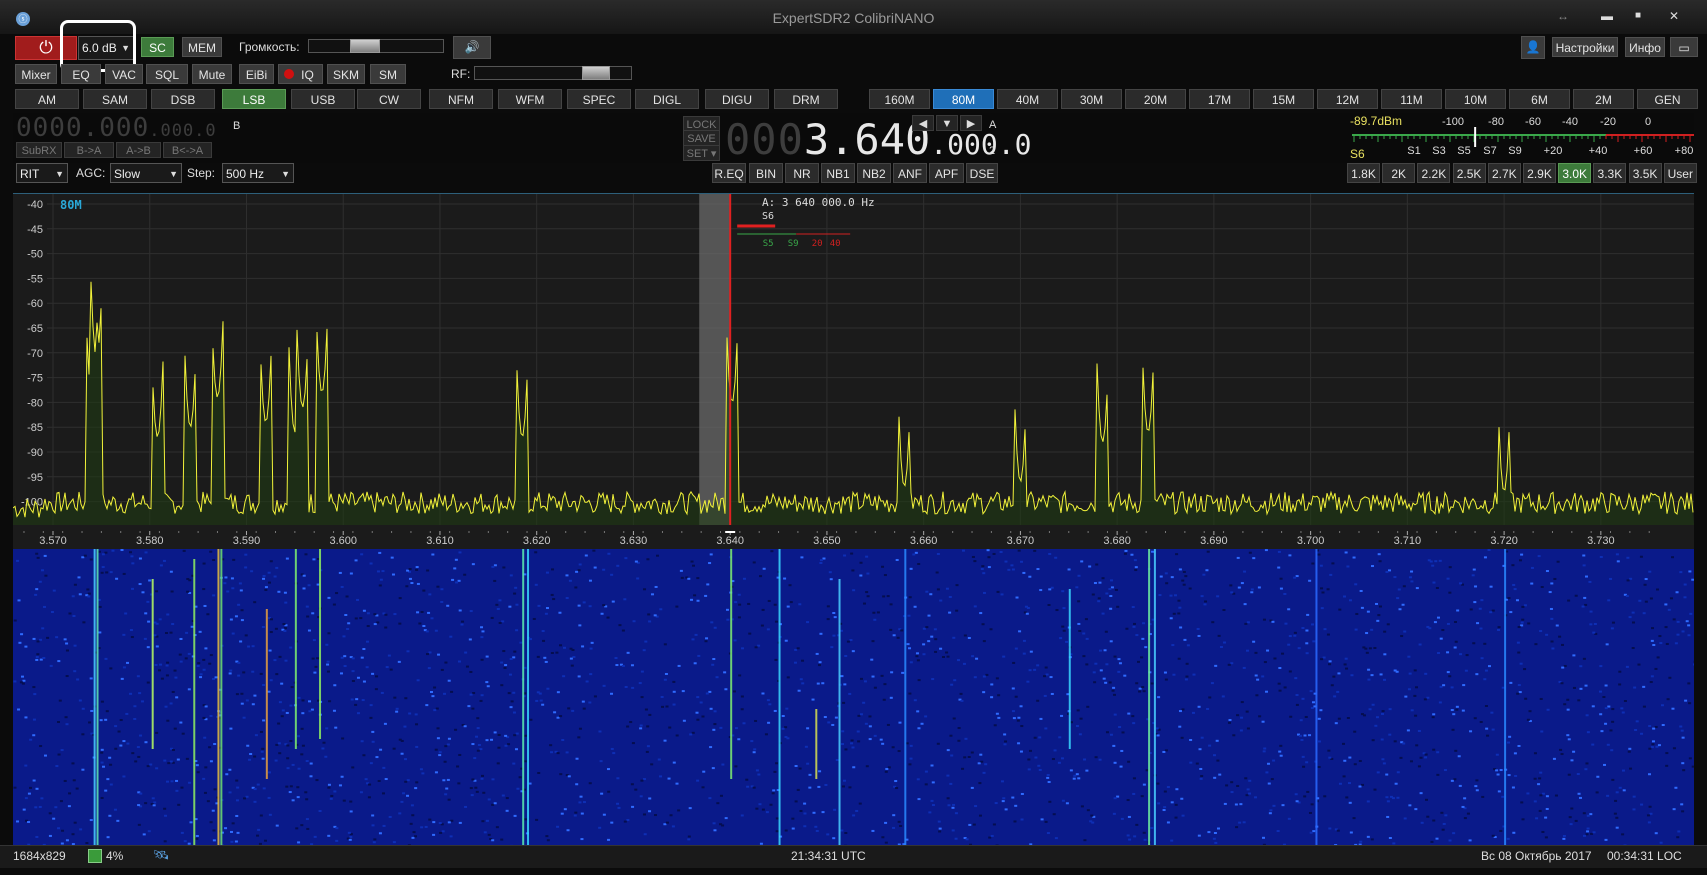 The image size is (1707, 875). Describe the element at coordinates (1539, 173) in the screenshot. I see `filter-29k: 2.9K` at that location.